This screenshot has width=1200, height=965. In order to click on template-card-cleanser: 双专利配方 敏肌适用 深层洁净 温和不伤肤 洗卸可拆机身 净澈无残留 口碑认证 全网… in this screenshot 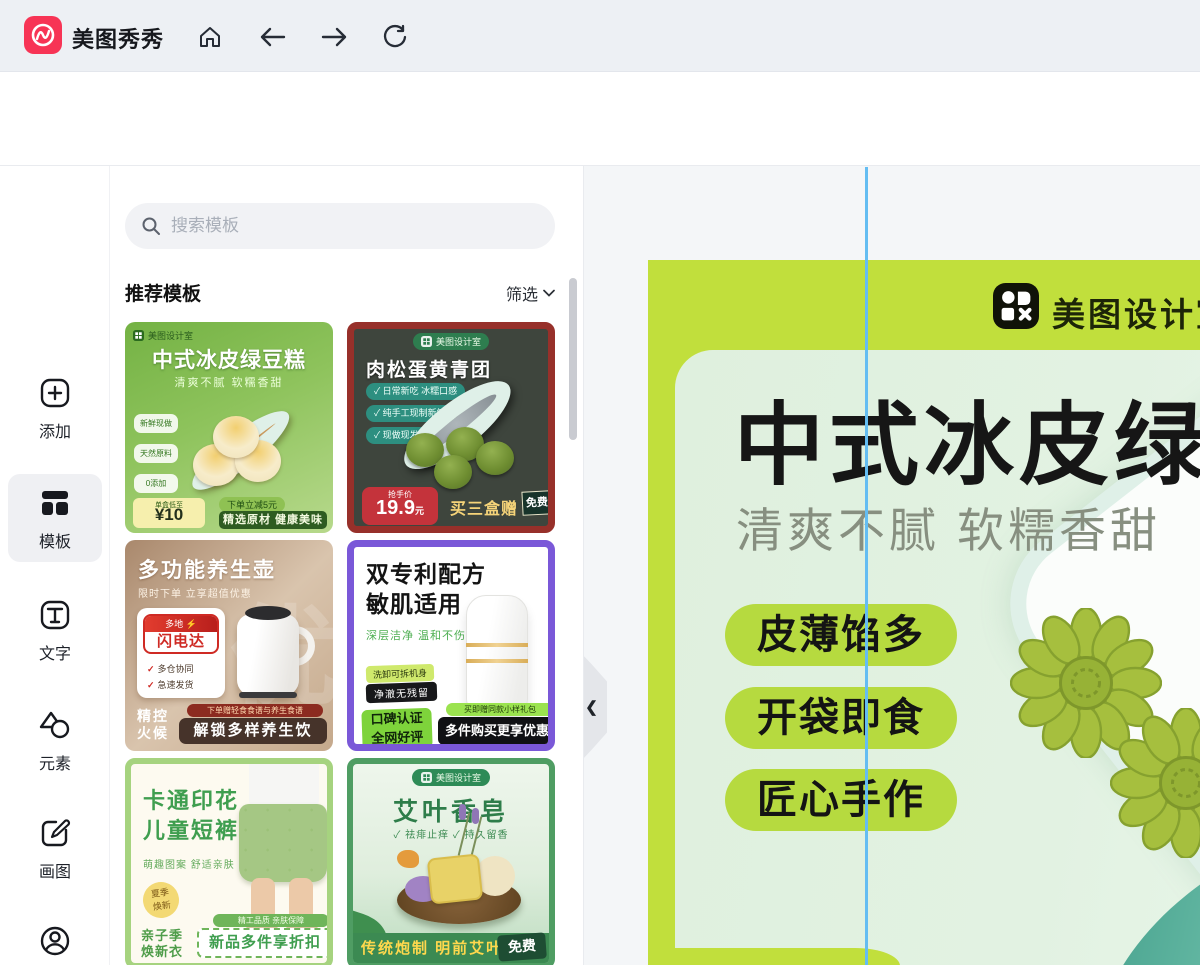, I will do `click(451, 645)`.